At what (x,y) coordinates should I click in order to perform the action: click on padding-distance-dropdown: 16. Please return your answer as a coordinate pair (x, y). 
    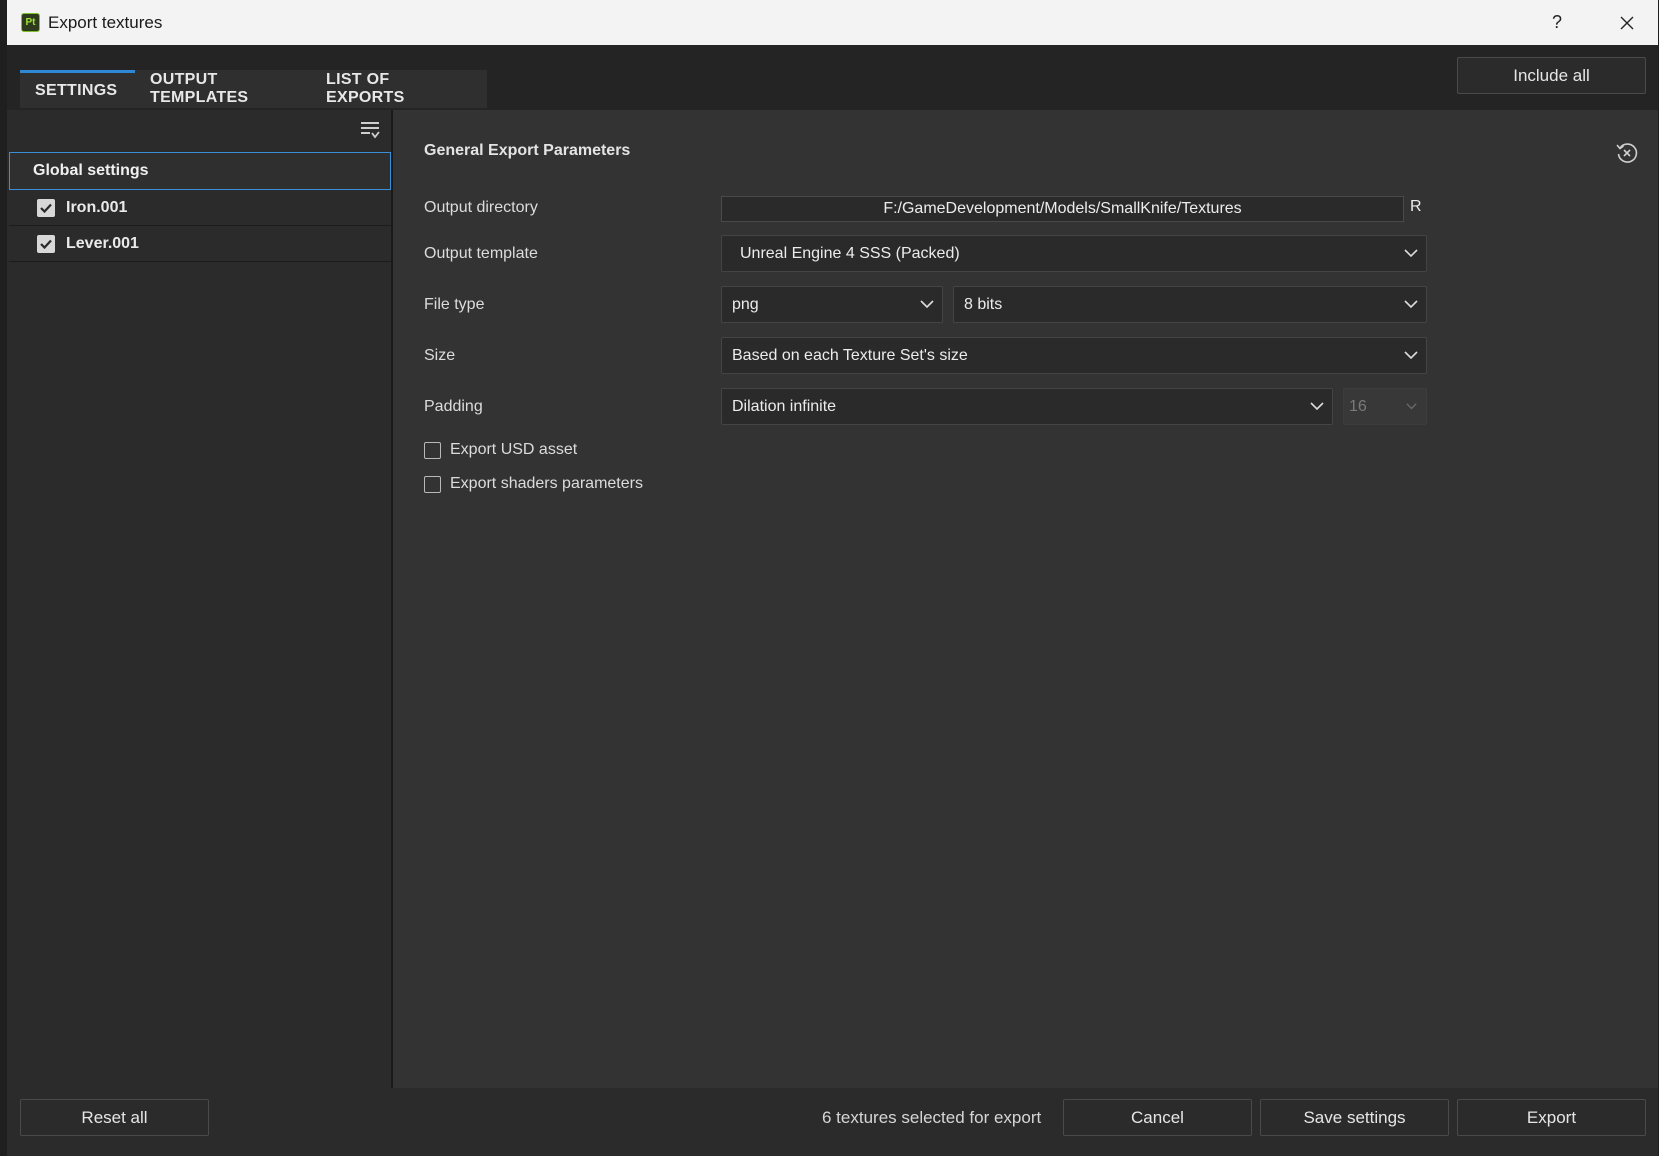
    Looking at the image, I should click on (1385, 406).